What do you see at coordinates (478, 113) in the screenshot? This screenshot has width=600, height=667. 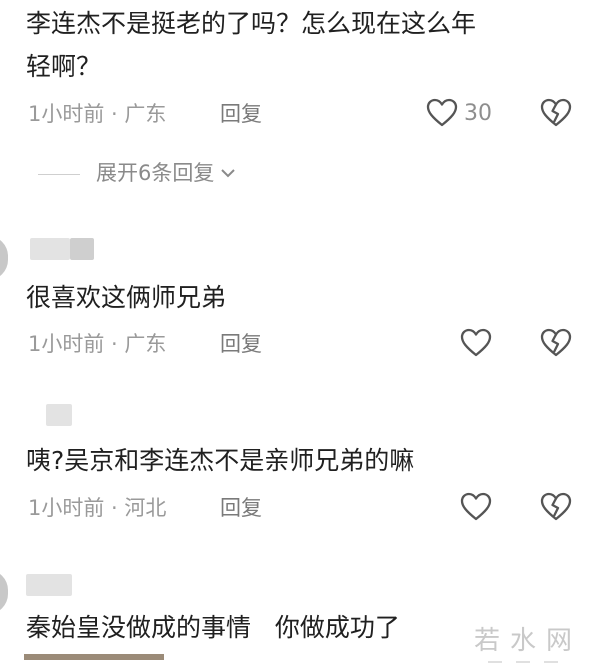 I see `like-count: 30` at bounding box center [478, 113].